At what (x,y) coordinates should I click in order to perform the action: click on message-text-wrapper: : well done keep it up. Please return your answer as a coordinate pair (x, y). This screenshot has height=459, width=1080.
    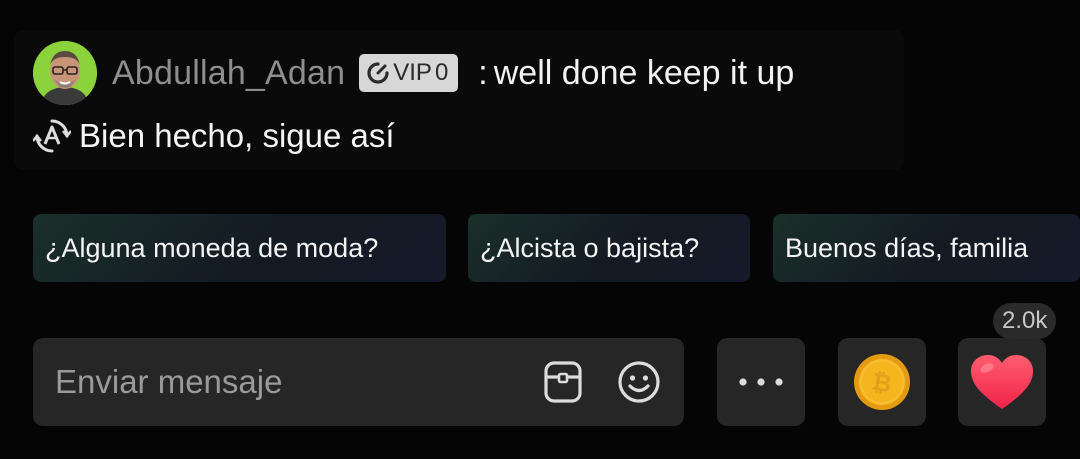
    Looking at the image, I should click on (636, 73).